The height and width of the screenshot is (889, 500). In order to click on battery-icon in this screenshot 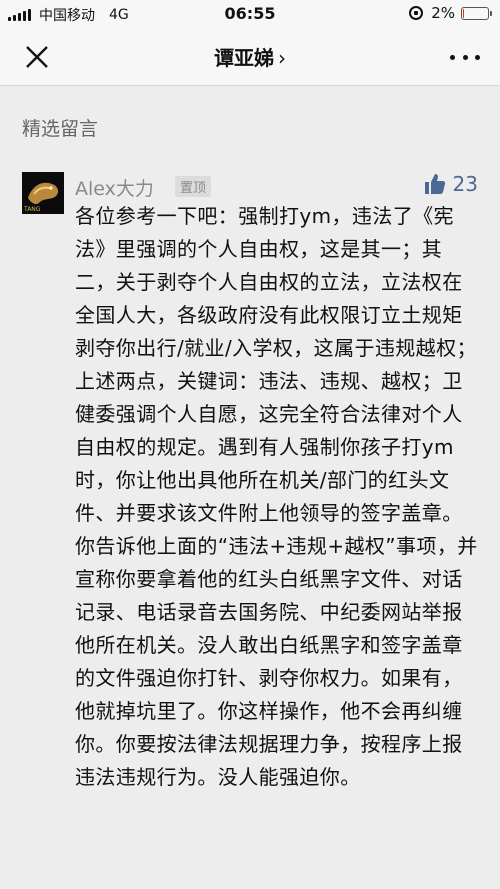, I will do `click(475, 13)`.